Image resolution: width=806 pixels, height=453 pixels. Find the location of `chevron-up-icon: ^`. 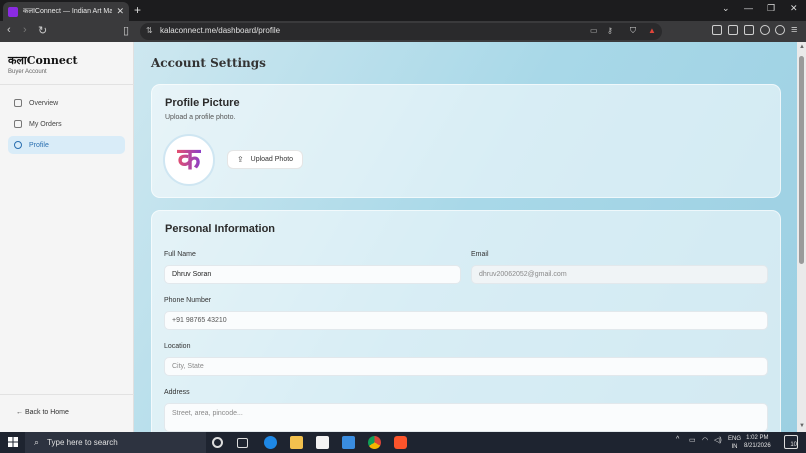

chevron-up-icon: ^ is located at coordinates (677, 439).